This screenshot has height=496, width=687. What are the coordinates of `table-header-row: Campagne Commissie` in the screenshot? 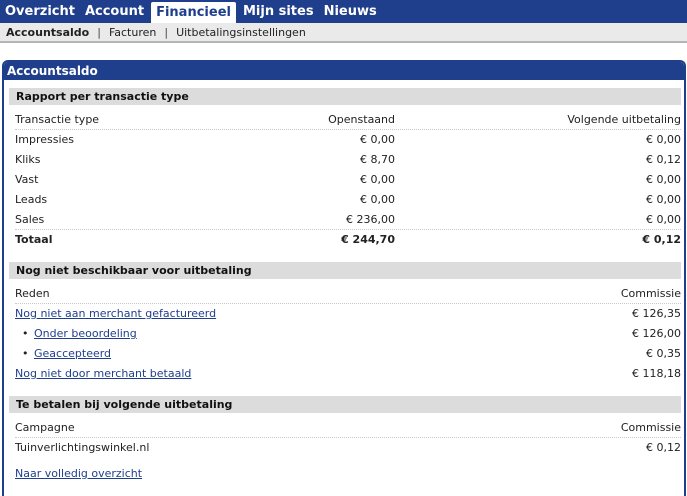 It's located at (348, 428).